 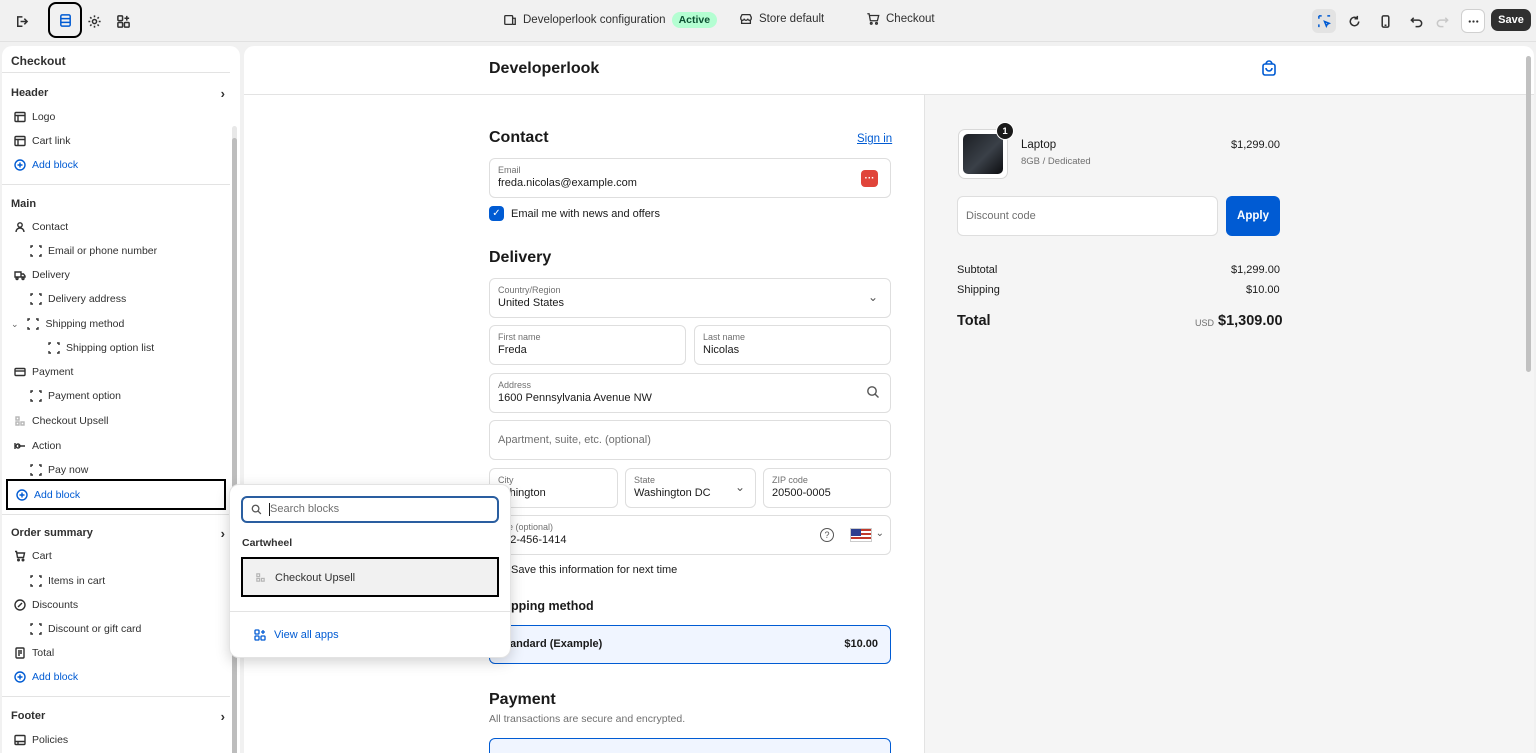 What do you see at coordinates (509, 170) in the screenshot?
I see `field-label: Email` at bounding box center [509, 170].